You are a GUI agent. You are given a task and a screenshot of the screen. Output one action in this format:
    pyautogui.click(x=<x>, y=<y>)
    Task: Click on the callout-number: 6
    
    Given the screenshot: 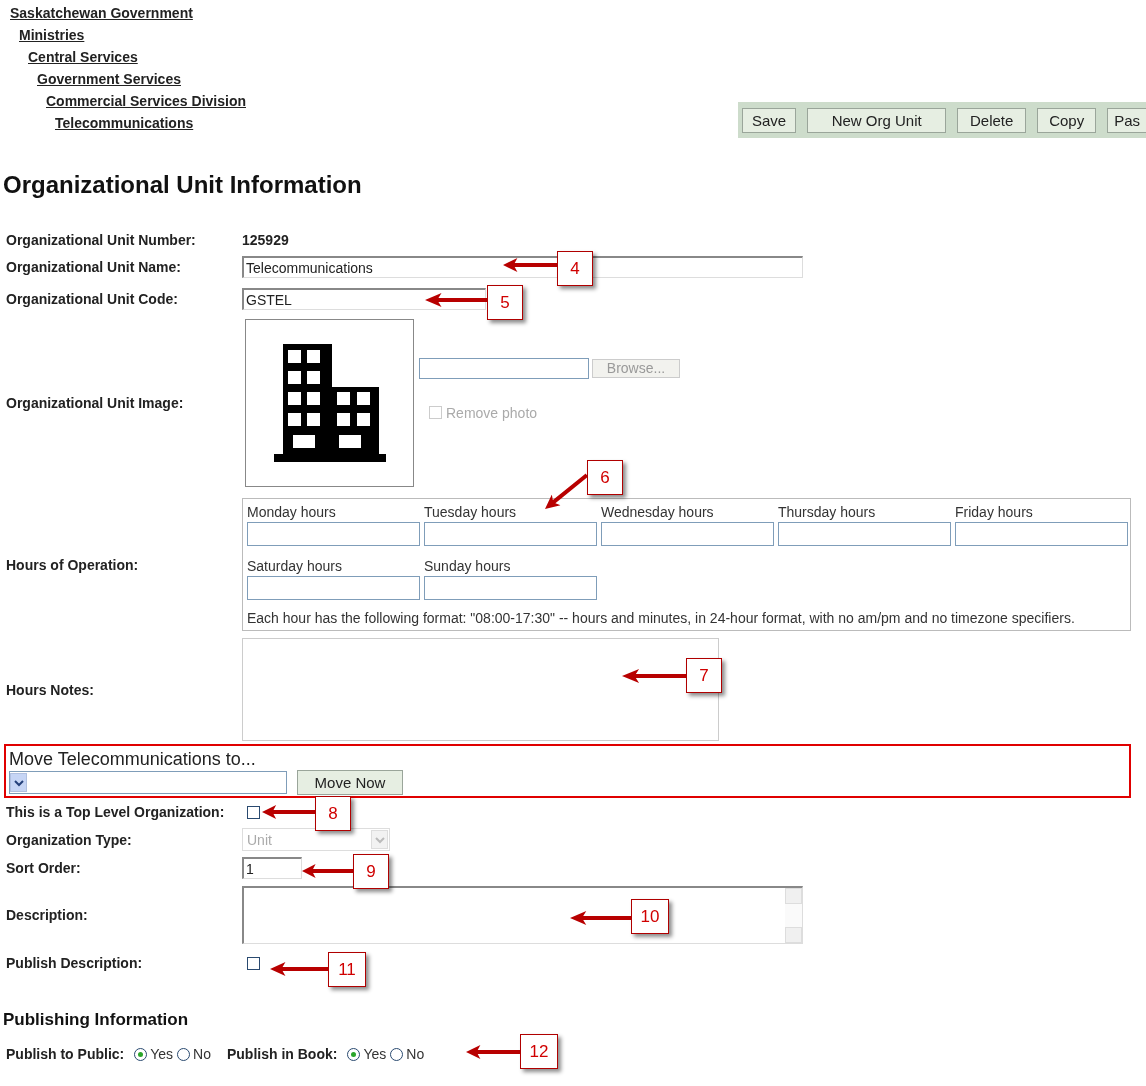 What is the action you would take?
    pyautogui.click(x=605, y=477)
    